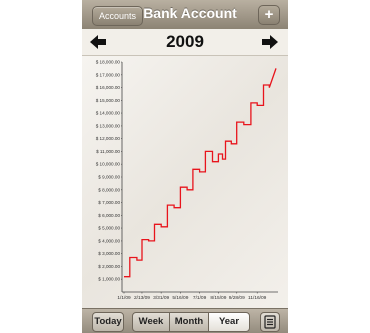  Describe the element at coordinates (108, 138) in the screenshot. I see `y-tick-label: $ 12,000.00` at that location.